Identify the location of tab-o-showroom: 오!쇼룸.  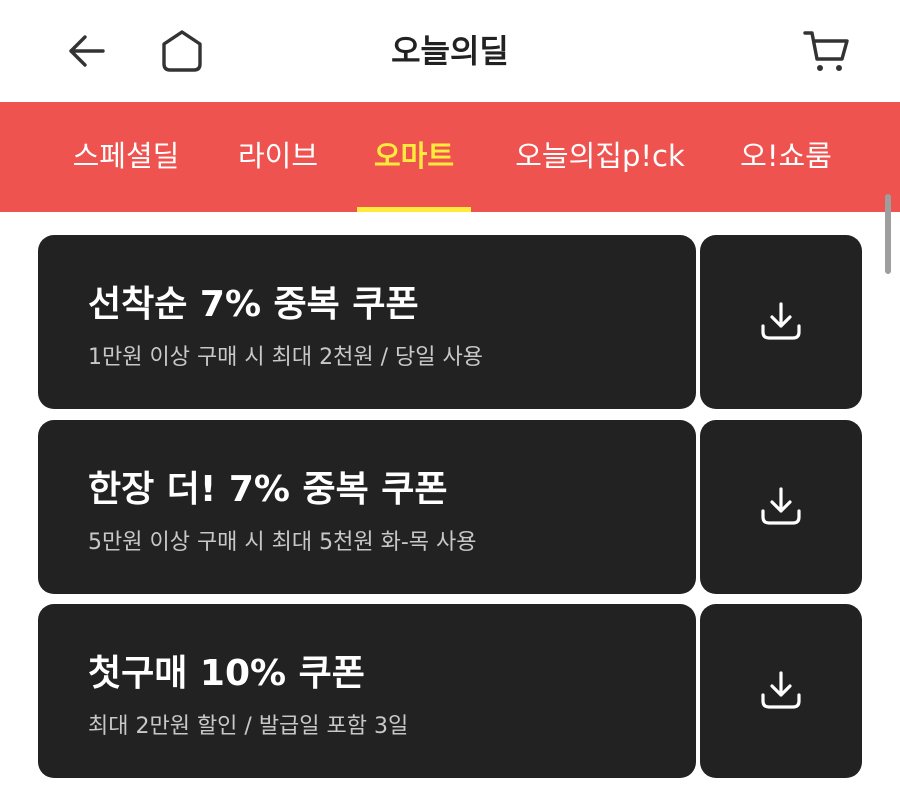
(786, 157).